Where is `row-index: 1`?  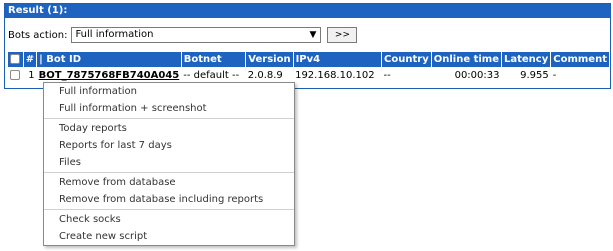 row-index: 1 is located at coordinates (31, 75).